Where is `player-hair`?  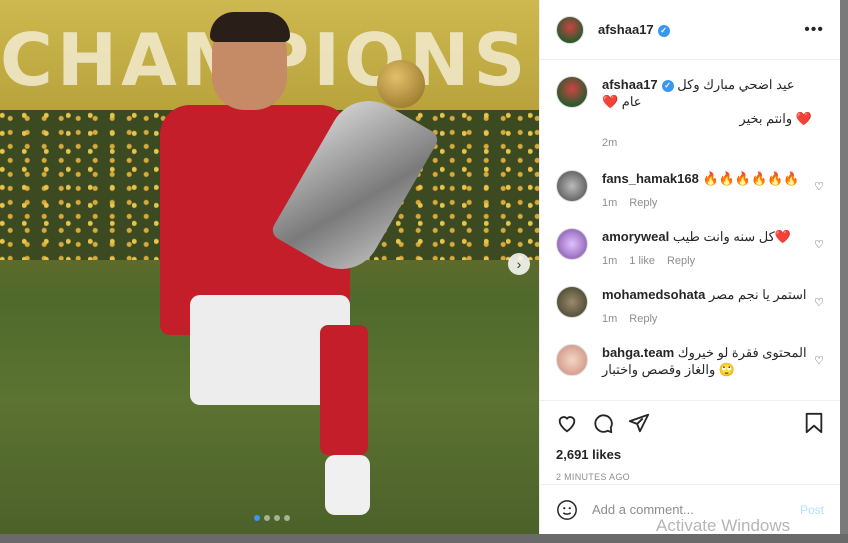 player-hair is located at coordinates (250, 27).